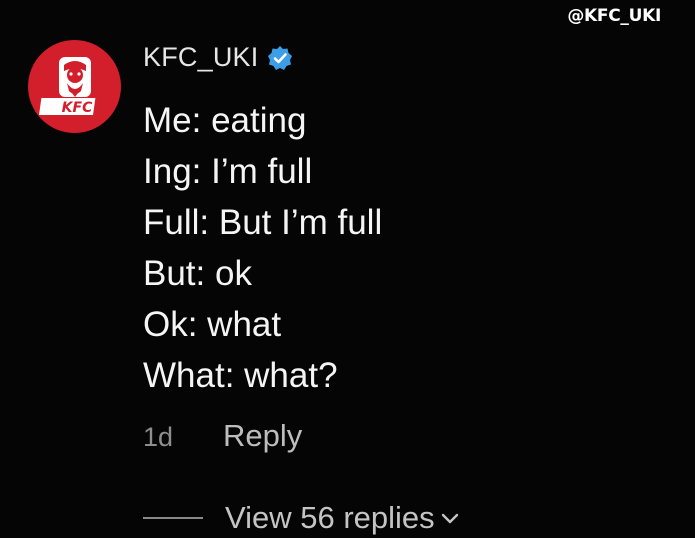 Image resolution: width=695 pixels, height=538 pixels. I want to click on comment-line: What: what?, so click(240, 375).